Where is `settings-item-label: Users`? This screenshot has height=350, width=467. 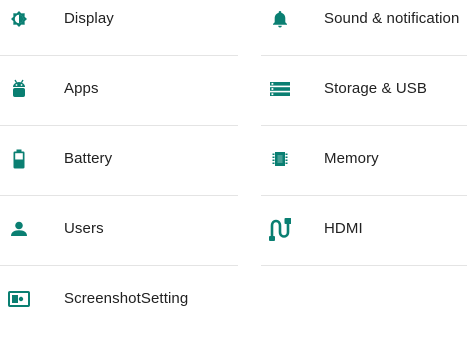
settings-item-label: Users is located at coordinates (84, 228).